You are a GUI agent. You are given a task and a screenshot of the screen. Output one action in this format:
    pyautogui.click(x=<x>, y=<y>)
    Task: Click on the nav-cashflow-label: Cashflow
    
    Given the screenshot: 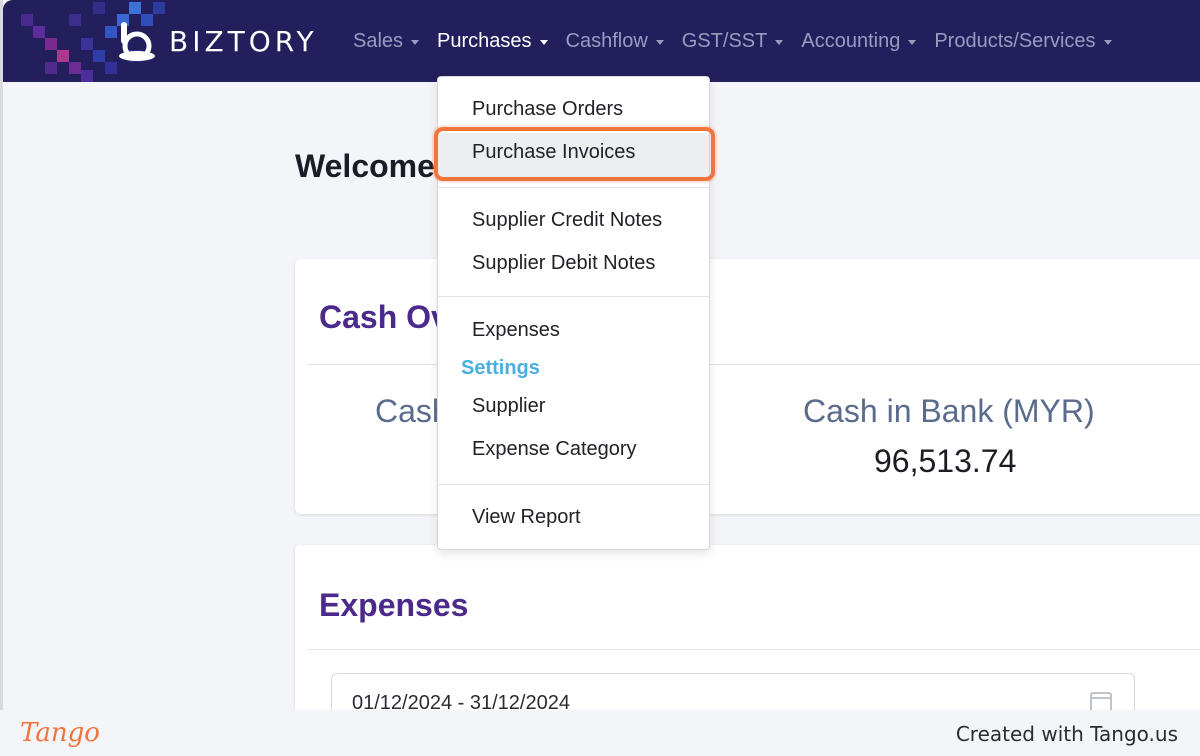 What is the action you would take?
    pyautogui.click(x=606, y=40)
    